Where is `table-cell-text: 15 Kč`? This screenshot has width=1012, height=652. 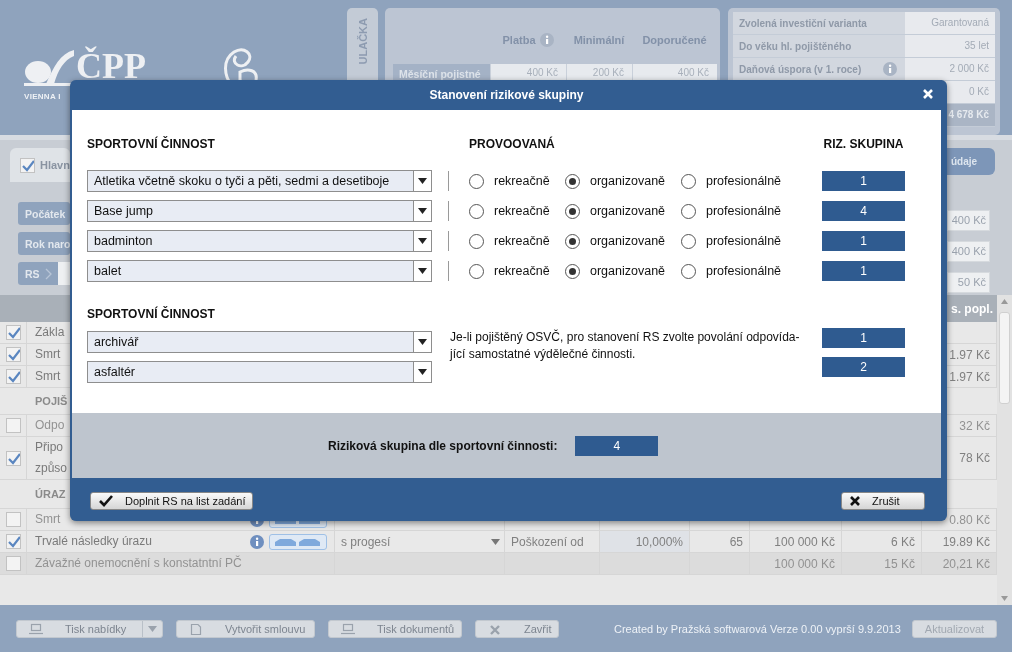
table-cell-text: 15 Kč is located at coordinates (899, 564).